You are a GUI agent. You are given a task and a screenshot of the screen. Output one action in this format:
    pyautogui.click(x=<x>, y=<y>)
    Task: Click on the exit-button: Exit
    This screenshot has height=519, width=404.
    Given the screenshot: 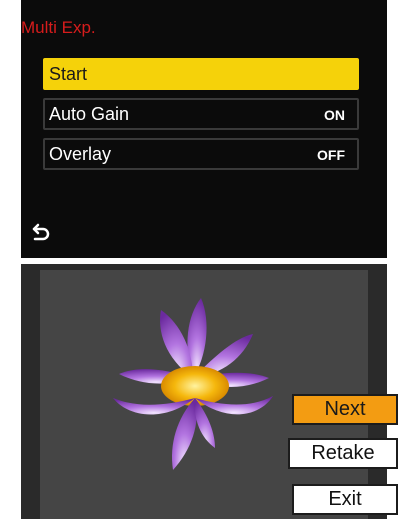 What is the action you would take?
    pyautogui.click(x=345, y=499)
    